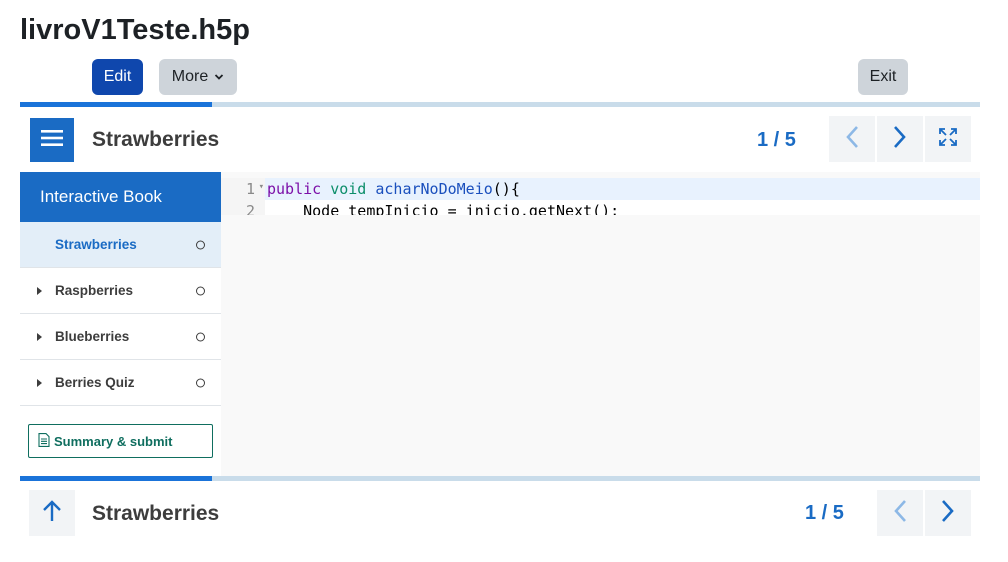 The width and height of the screenshot is (1008, 562). I want to click on fullscreen-button, so click(948, 139).